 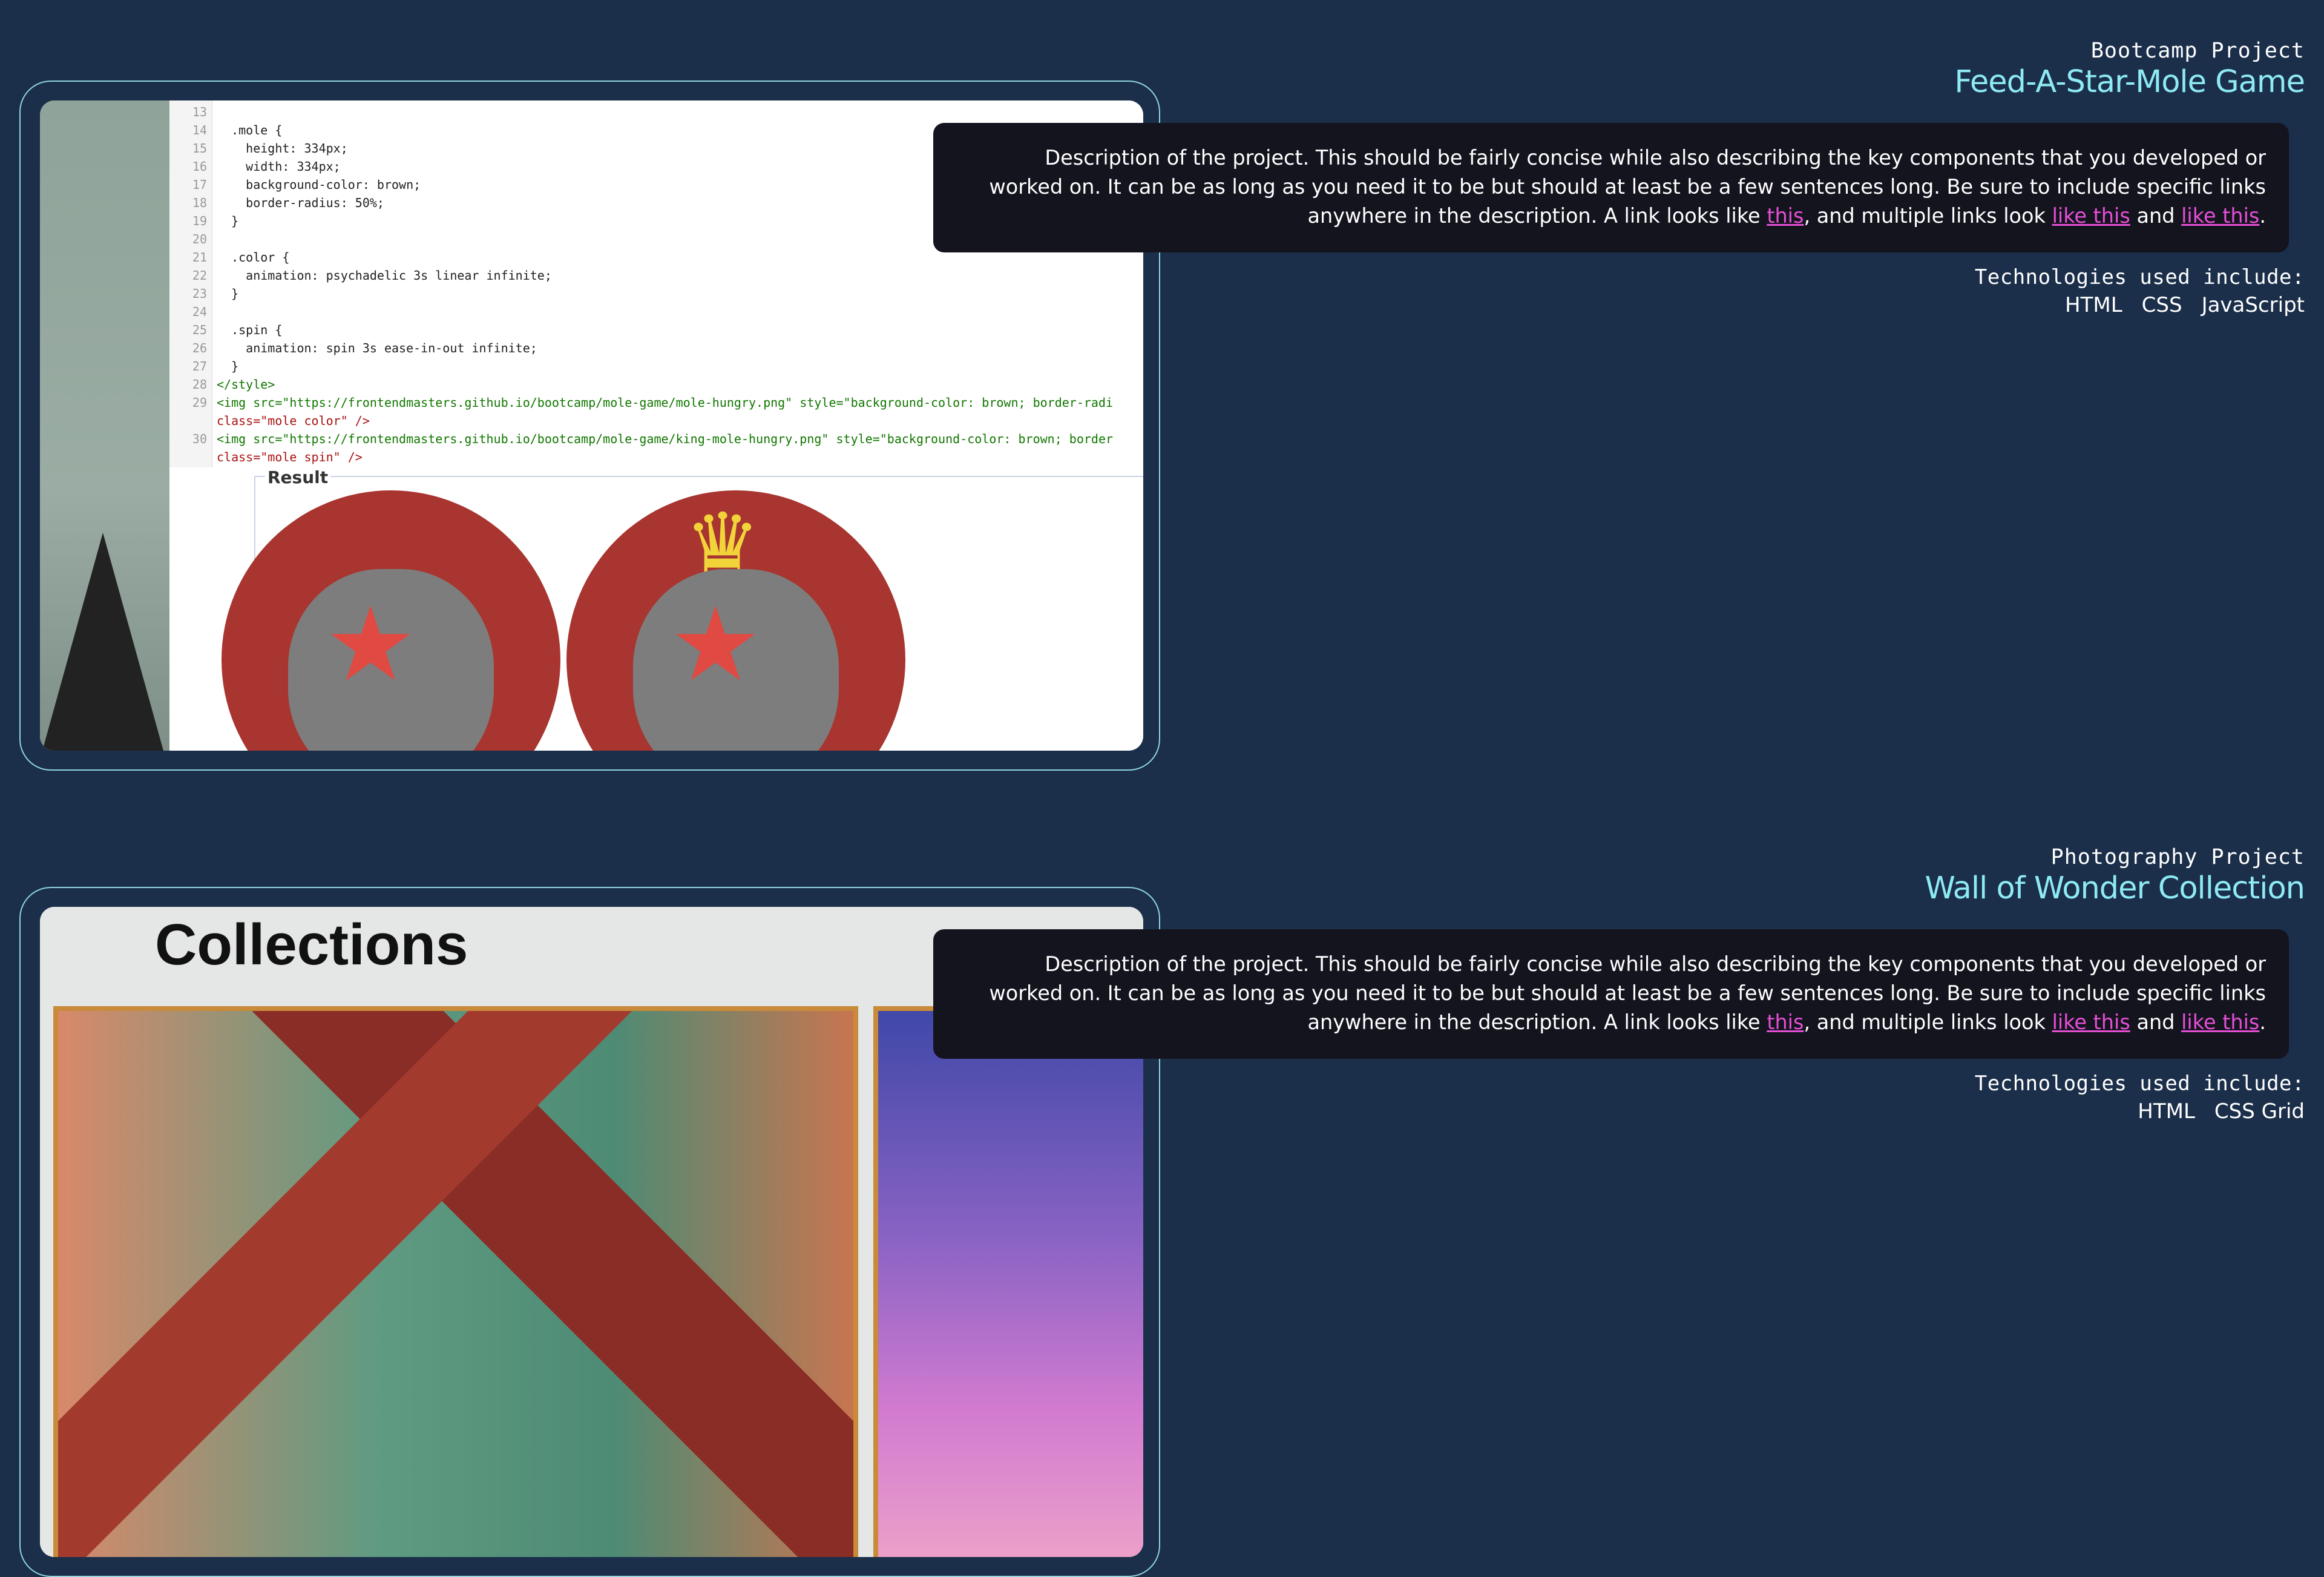 What do you see at coordinates (2197, 51) in the screenshot?
I see `project-overline: Bootcamp Project` at bounding box center [2197, 51].